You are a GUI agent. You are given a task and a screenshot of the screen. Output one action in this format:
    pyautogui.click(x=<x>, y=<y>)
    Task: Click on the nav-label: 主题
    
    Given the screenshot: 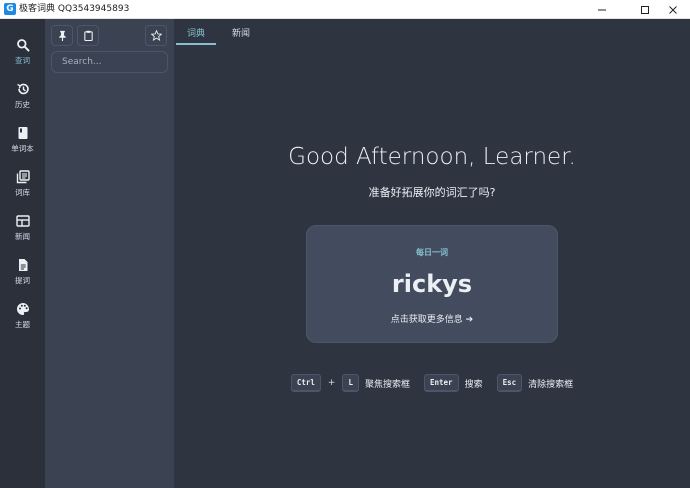 What is the action you would take?
    pyautogui.click(x=22, y=324)
    